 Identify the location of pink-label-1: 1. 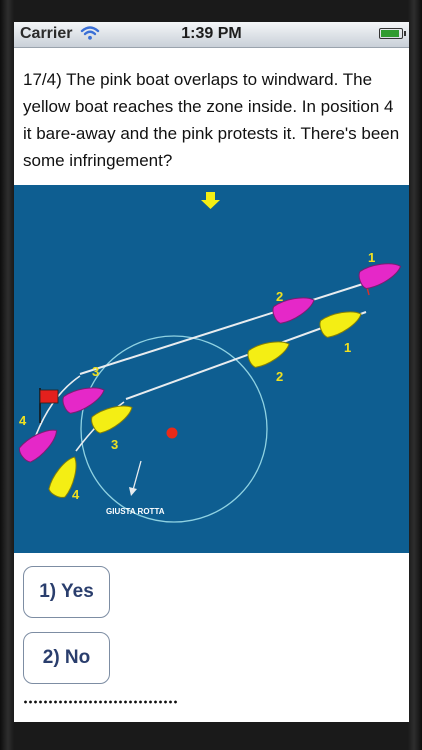
(371, 257).